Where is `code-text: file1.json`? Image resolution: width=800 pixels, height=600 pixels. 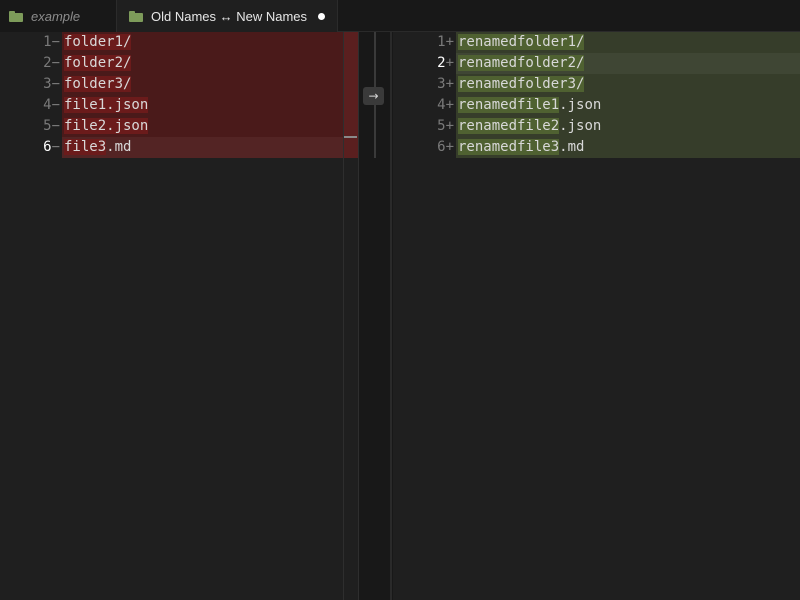
code-text: file1.json is located at coordinates (203, 105).